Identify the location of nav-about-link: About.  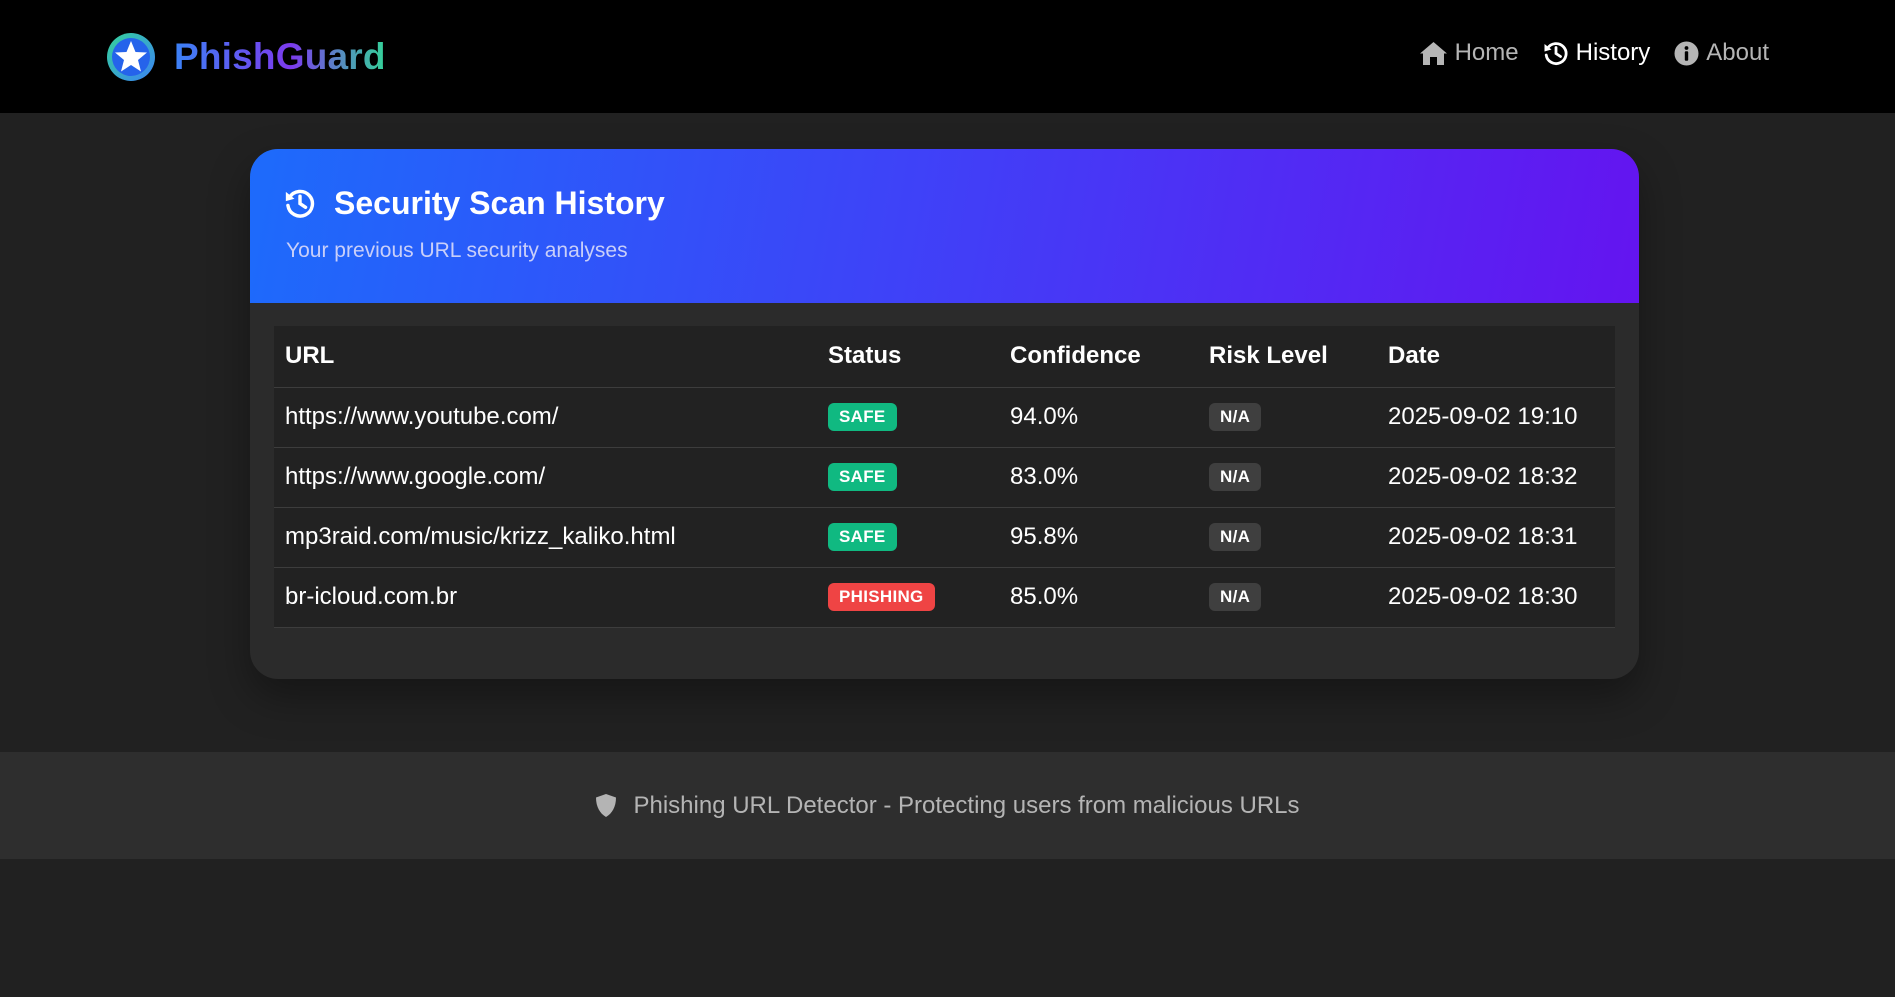
(1721, 53).